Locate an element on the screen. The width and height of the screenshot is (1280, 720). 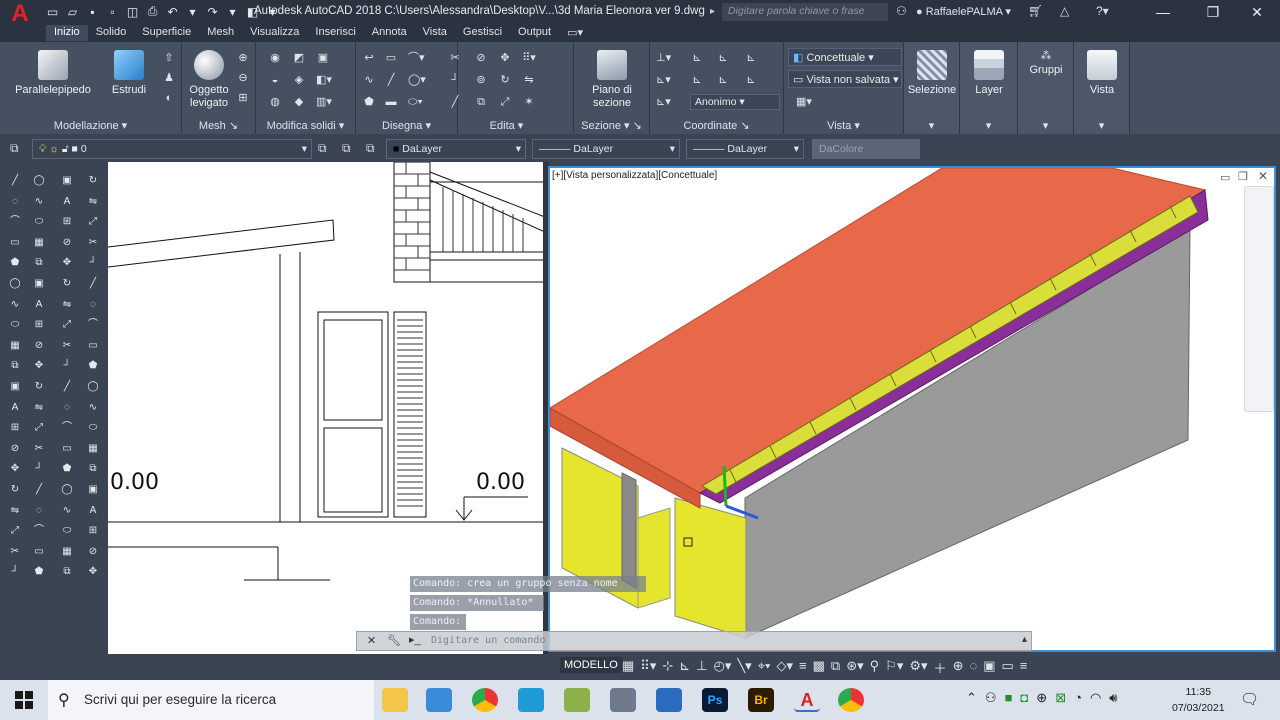
rotate-icon: ↻ is located at coordinates (505, 80).